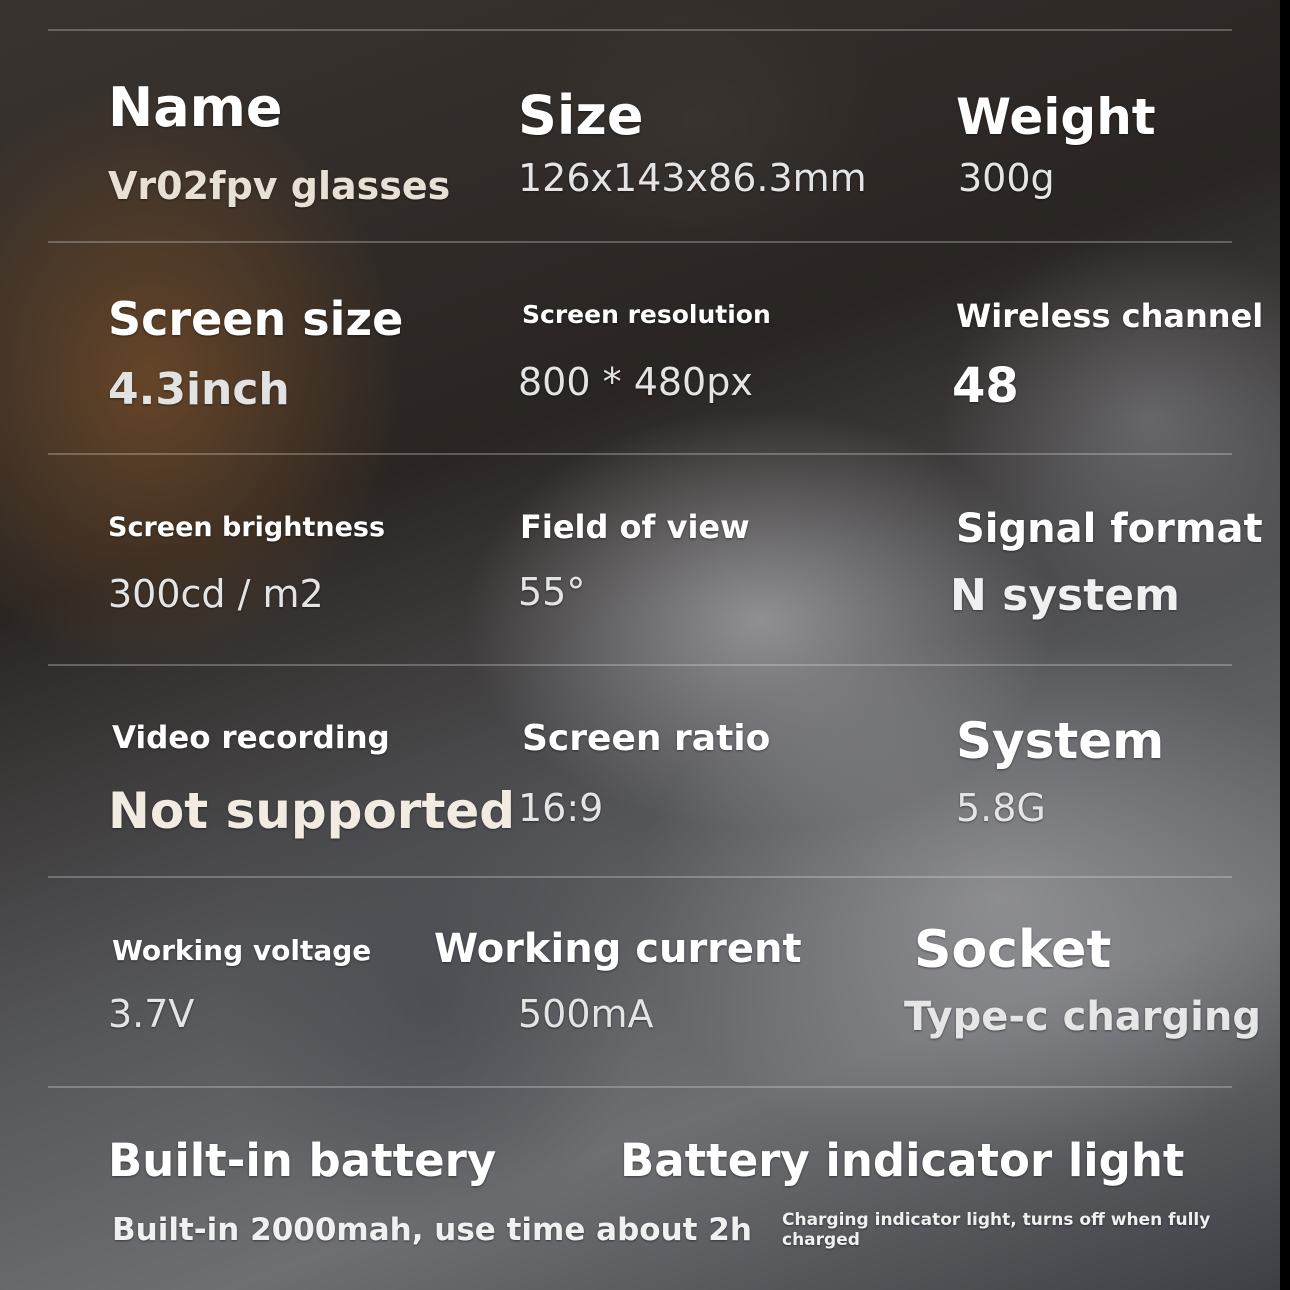 Image resolution: width=1290 pixels, height=1290 pixels. I want to click on screen-size-value: 4.3inch, so click(199, 389).